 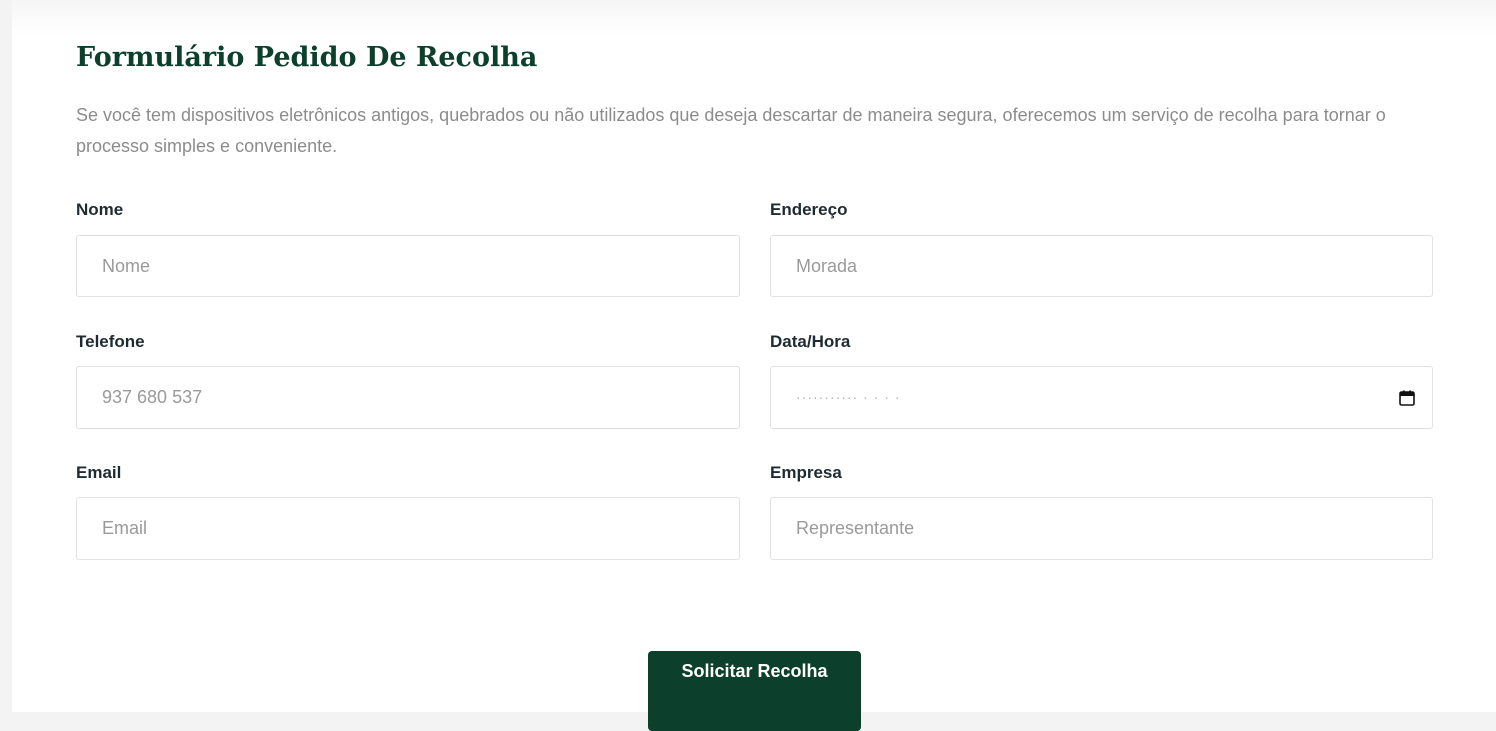 I want to click on date-placeholder: ··········· · · · ·, so click(x=848, y=397).